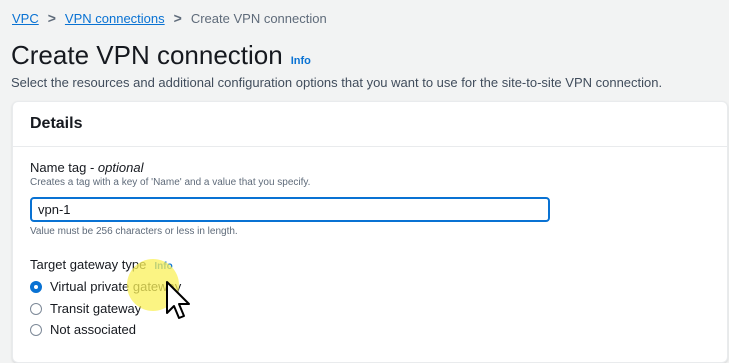 The width and height of the screenshot is (729, 363). I want to click on radio-label: Not associated, so click(93, 329).